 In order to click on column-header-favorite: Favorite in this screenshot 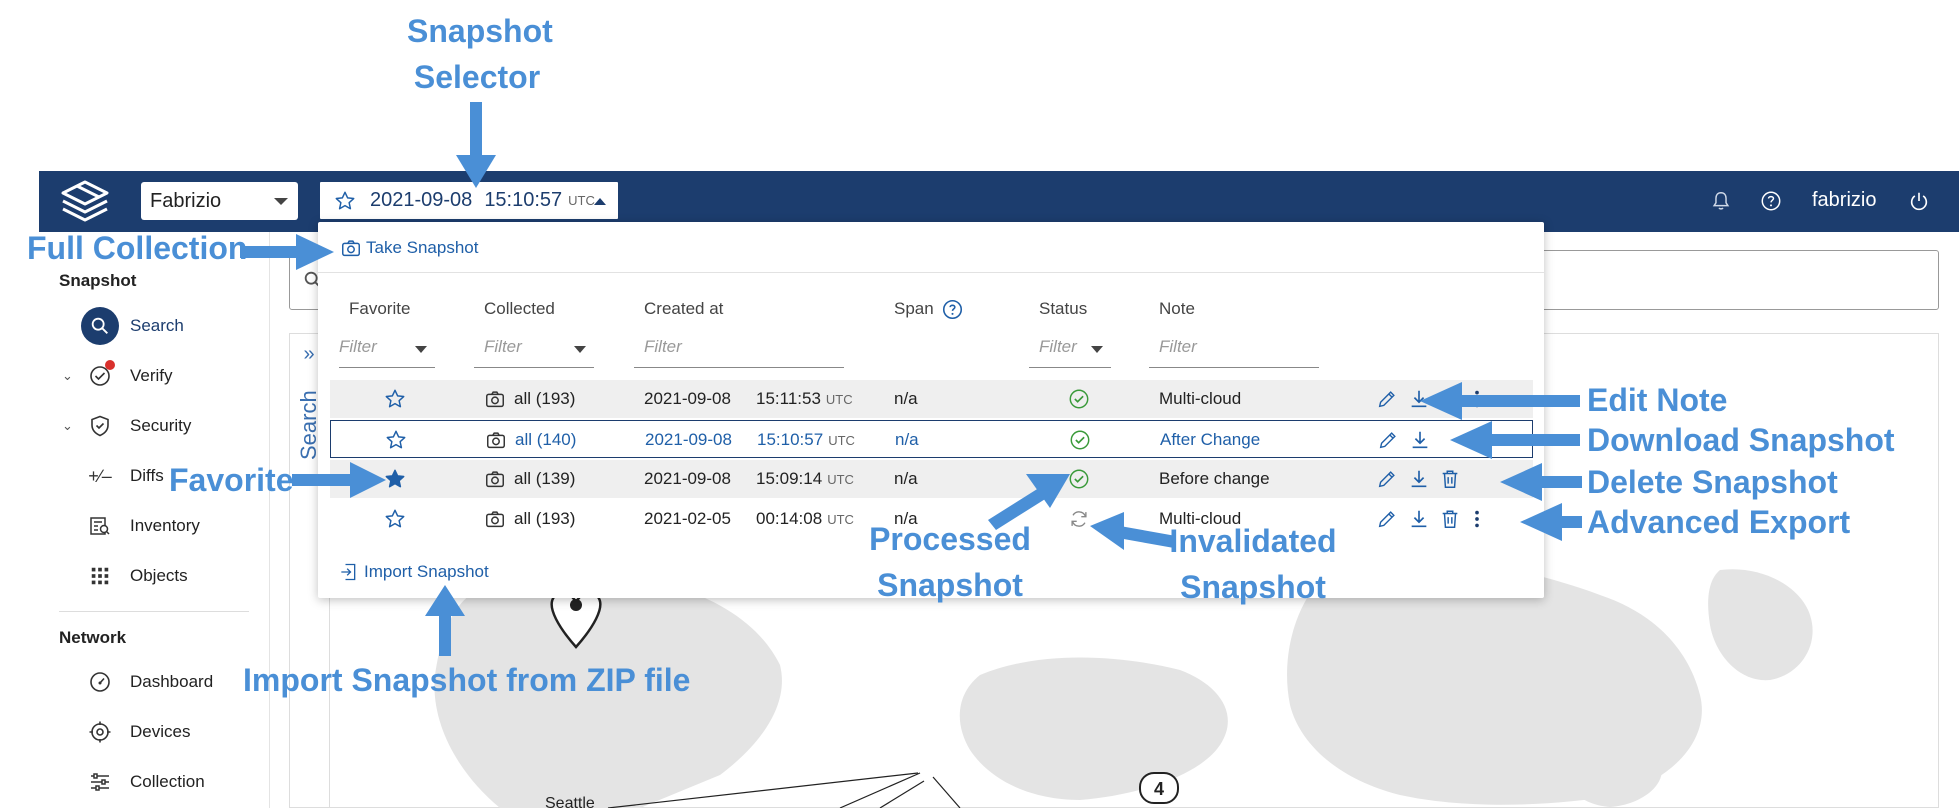, I will do `click(380, 308)`.